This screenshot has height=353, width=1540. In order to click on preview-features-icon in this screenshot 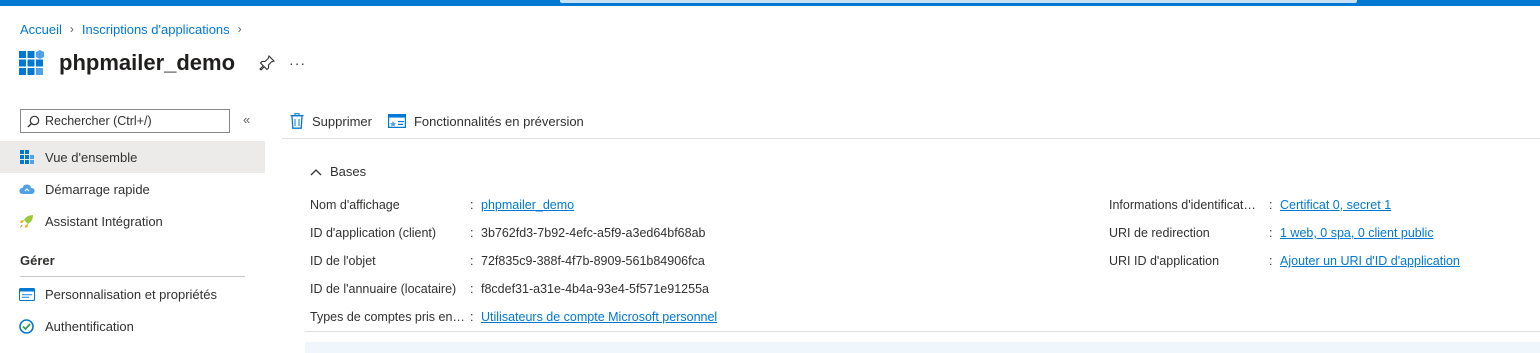, I will do `click(396, 121)`.